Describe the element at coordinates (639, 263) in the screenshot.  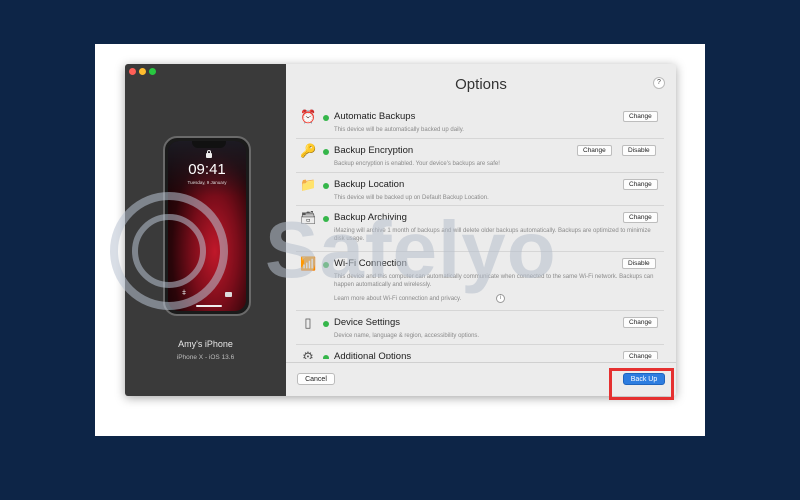
I see `wifi-connection-disable-button: Disable` at that location.